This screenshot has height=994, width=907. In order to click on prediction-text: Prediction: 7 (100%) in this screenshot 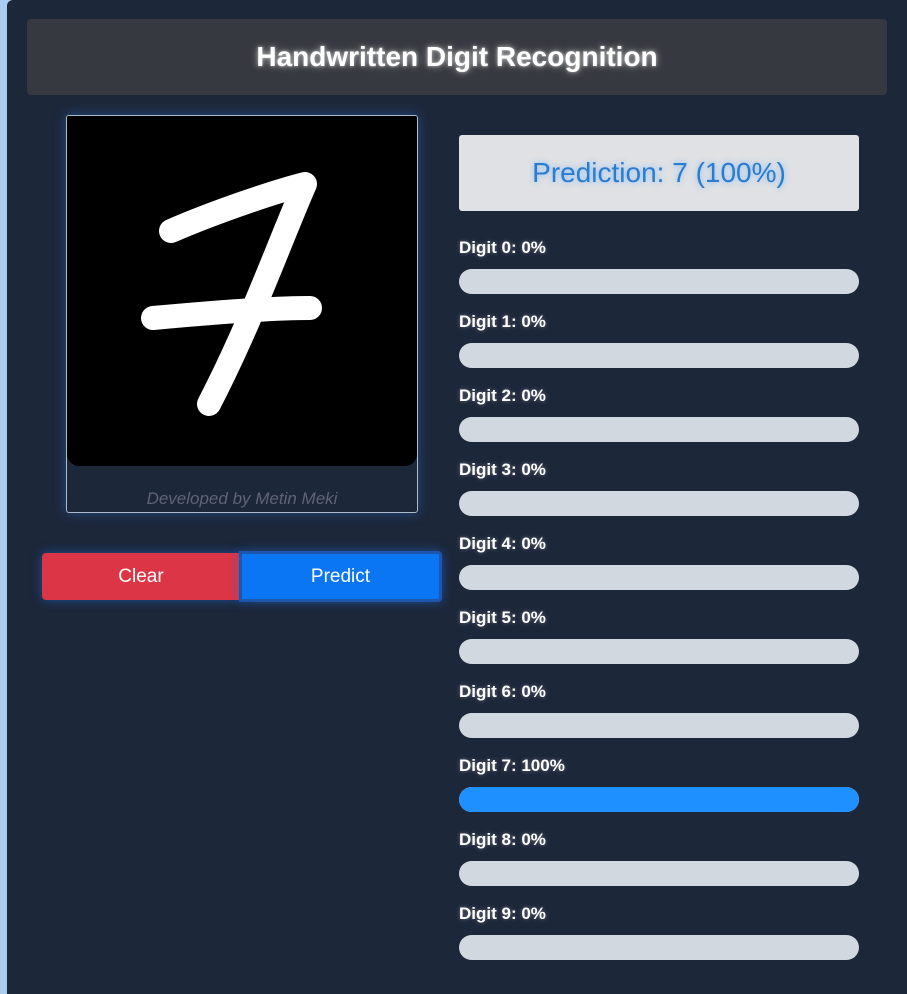, I will do `click(659, 172)`.